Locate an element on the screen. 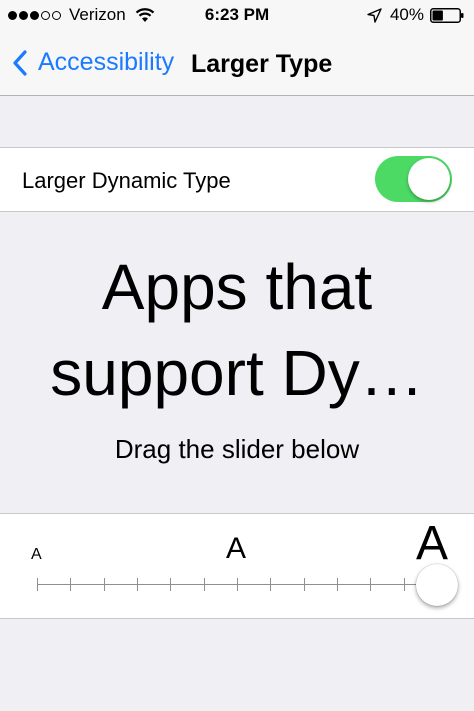  text-size-slider-row: A A A is located at coordinates (237, 566).